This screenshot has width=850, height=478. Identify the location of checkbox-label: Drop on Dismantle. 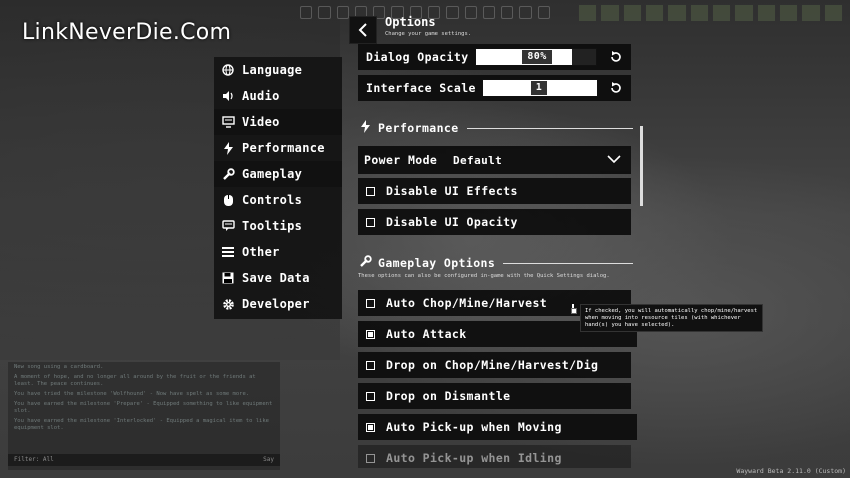
(448, 396).